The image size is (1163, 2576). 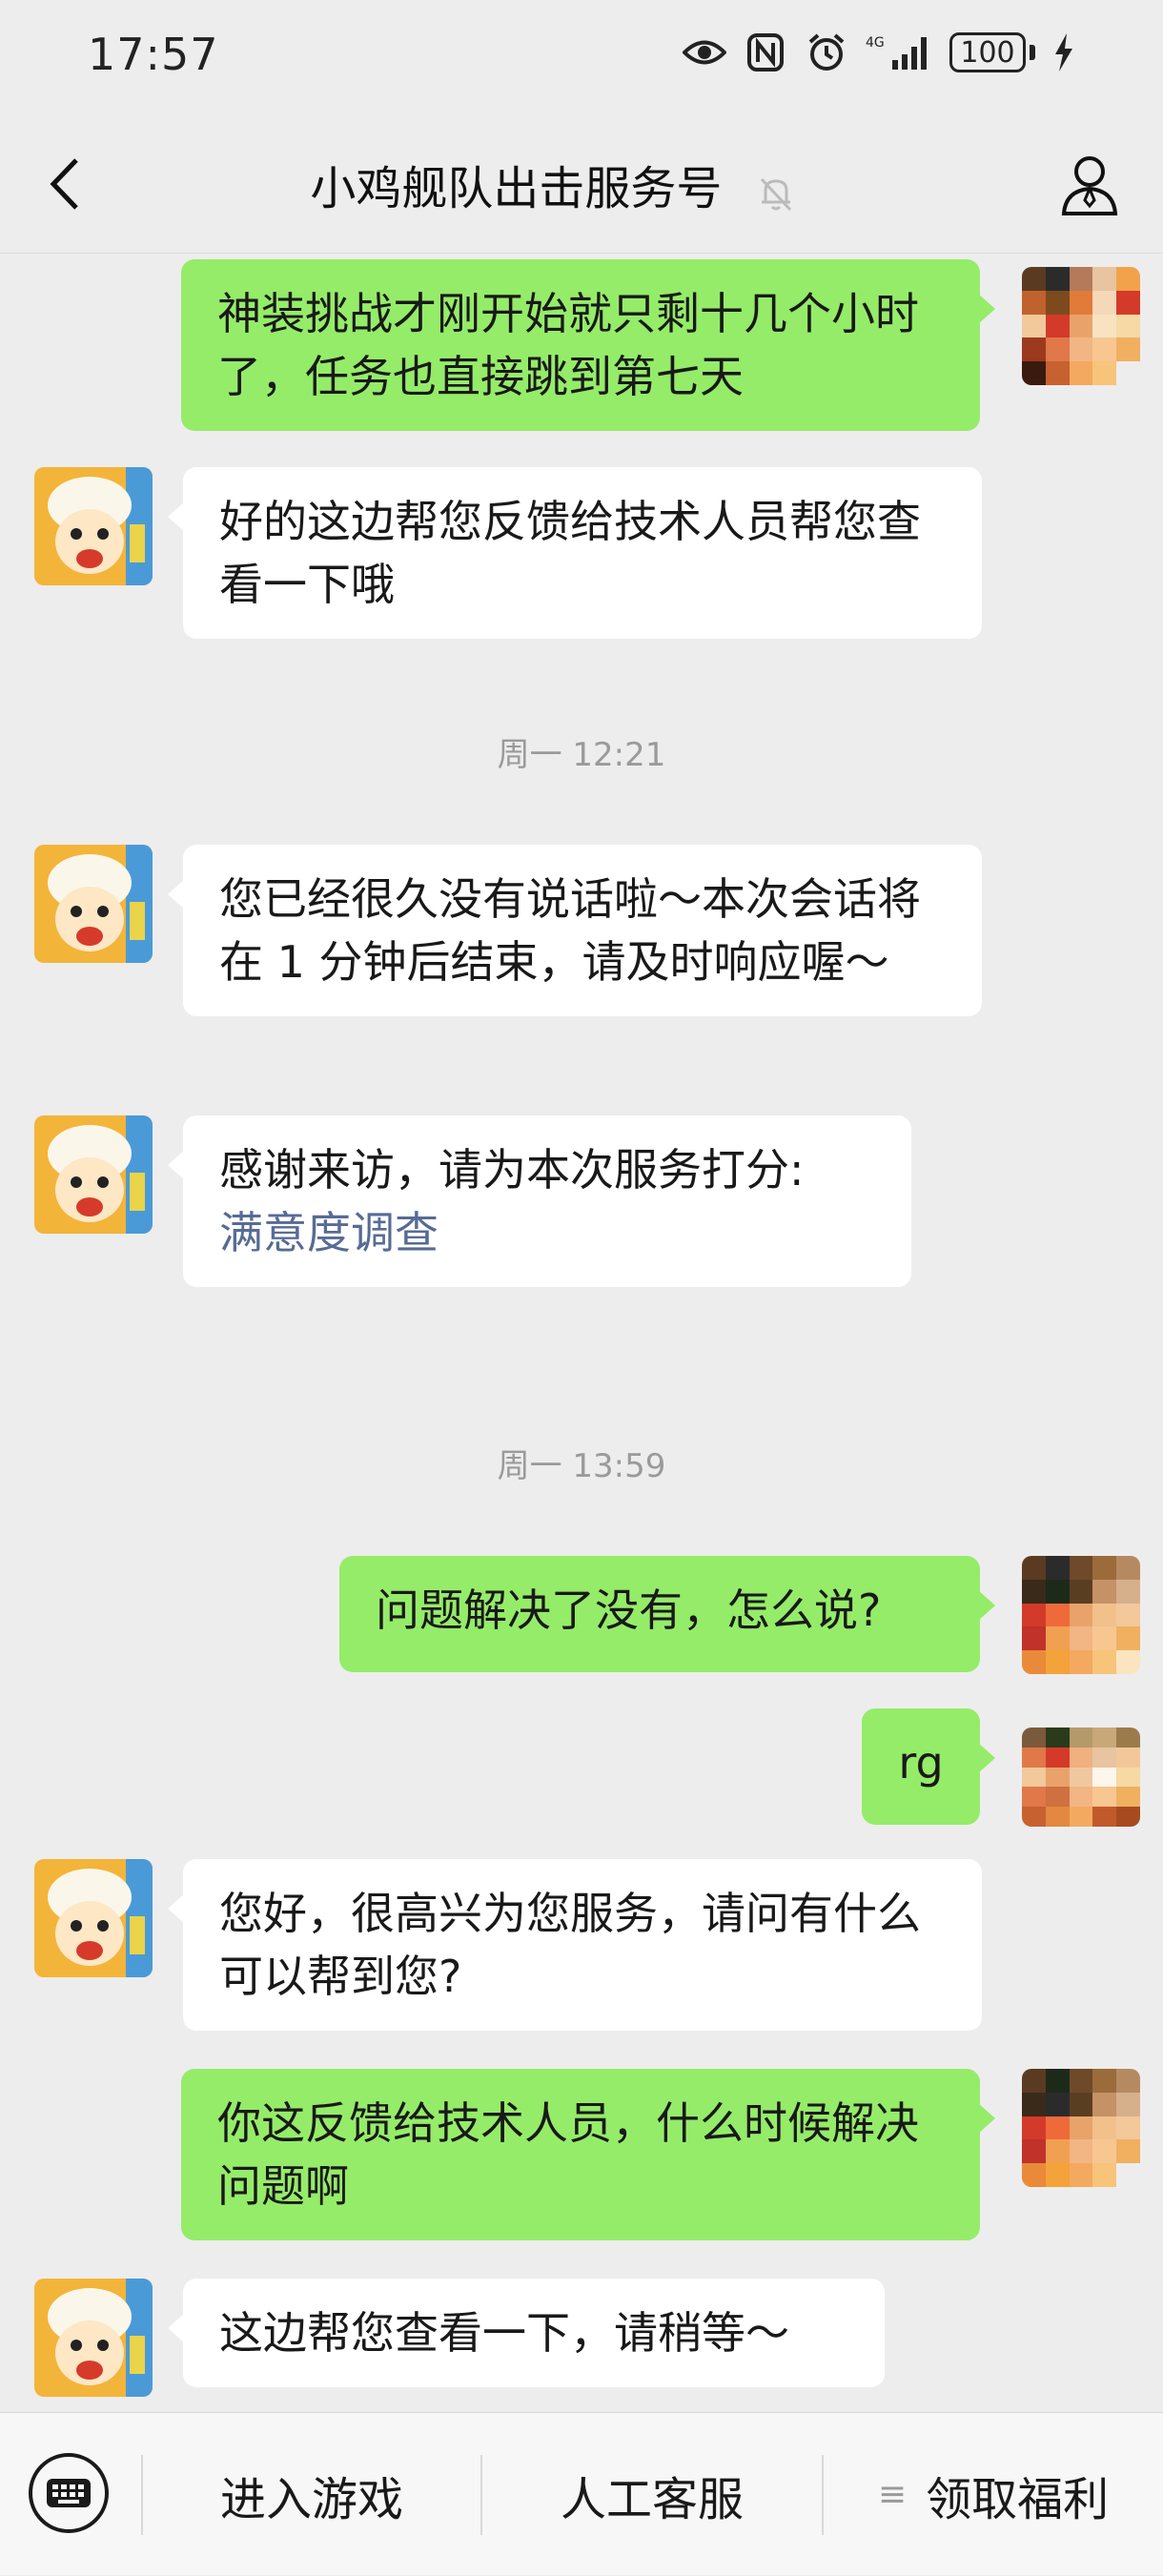 What do you see at coordinates (311, 2499) in the screenshot?
I see `menu-label: 进入游戏` at bounding box center [311, 2499].